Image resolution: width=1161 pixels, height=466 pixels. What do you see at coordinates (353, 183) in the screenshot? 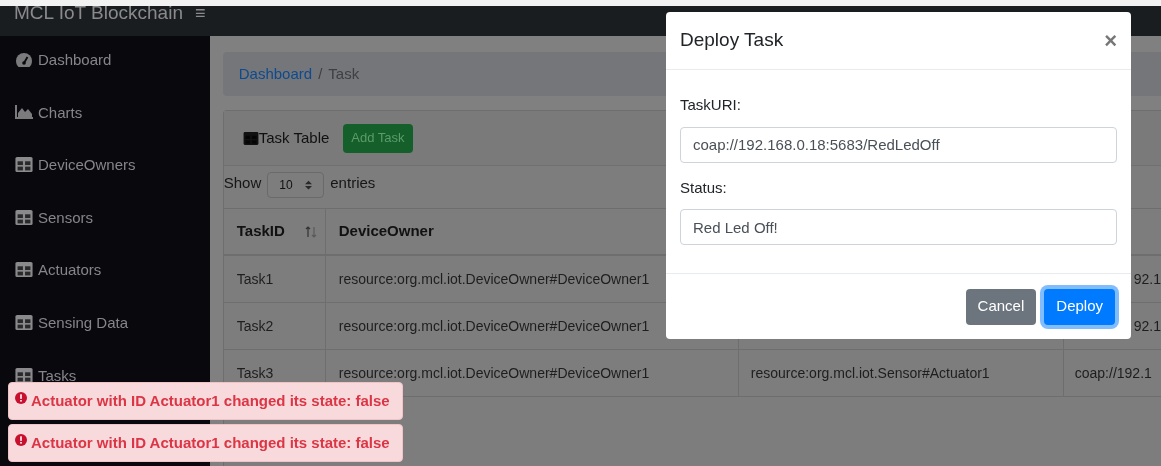
I see `entries-label: entries` at bounding box center [353, 183].